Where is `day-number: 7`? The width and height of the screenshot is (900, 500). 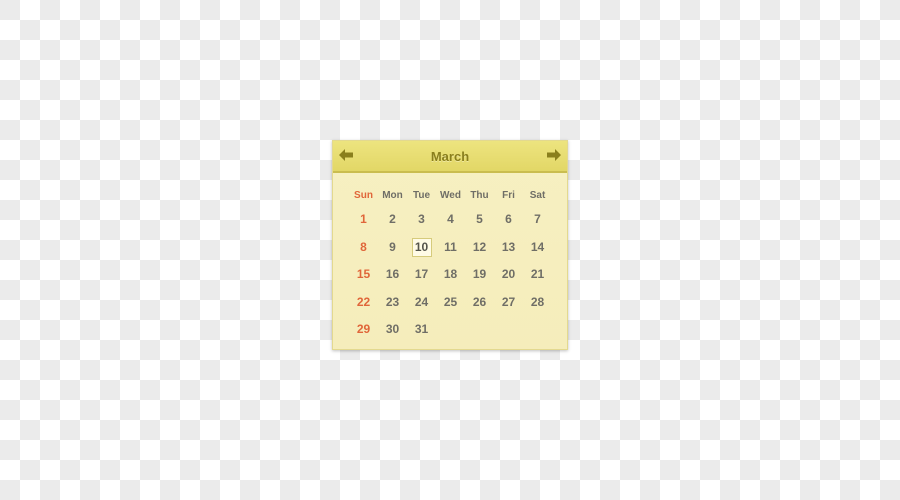 day-number: 7 is located at coordinates (537, 219).